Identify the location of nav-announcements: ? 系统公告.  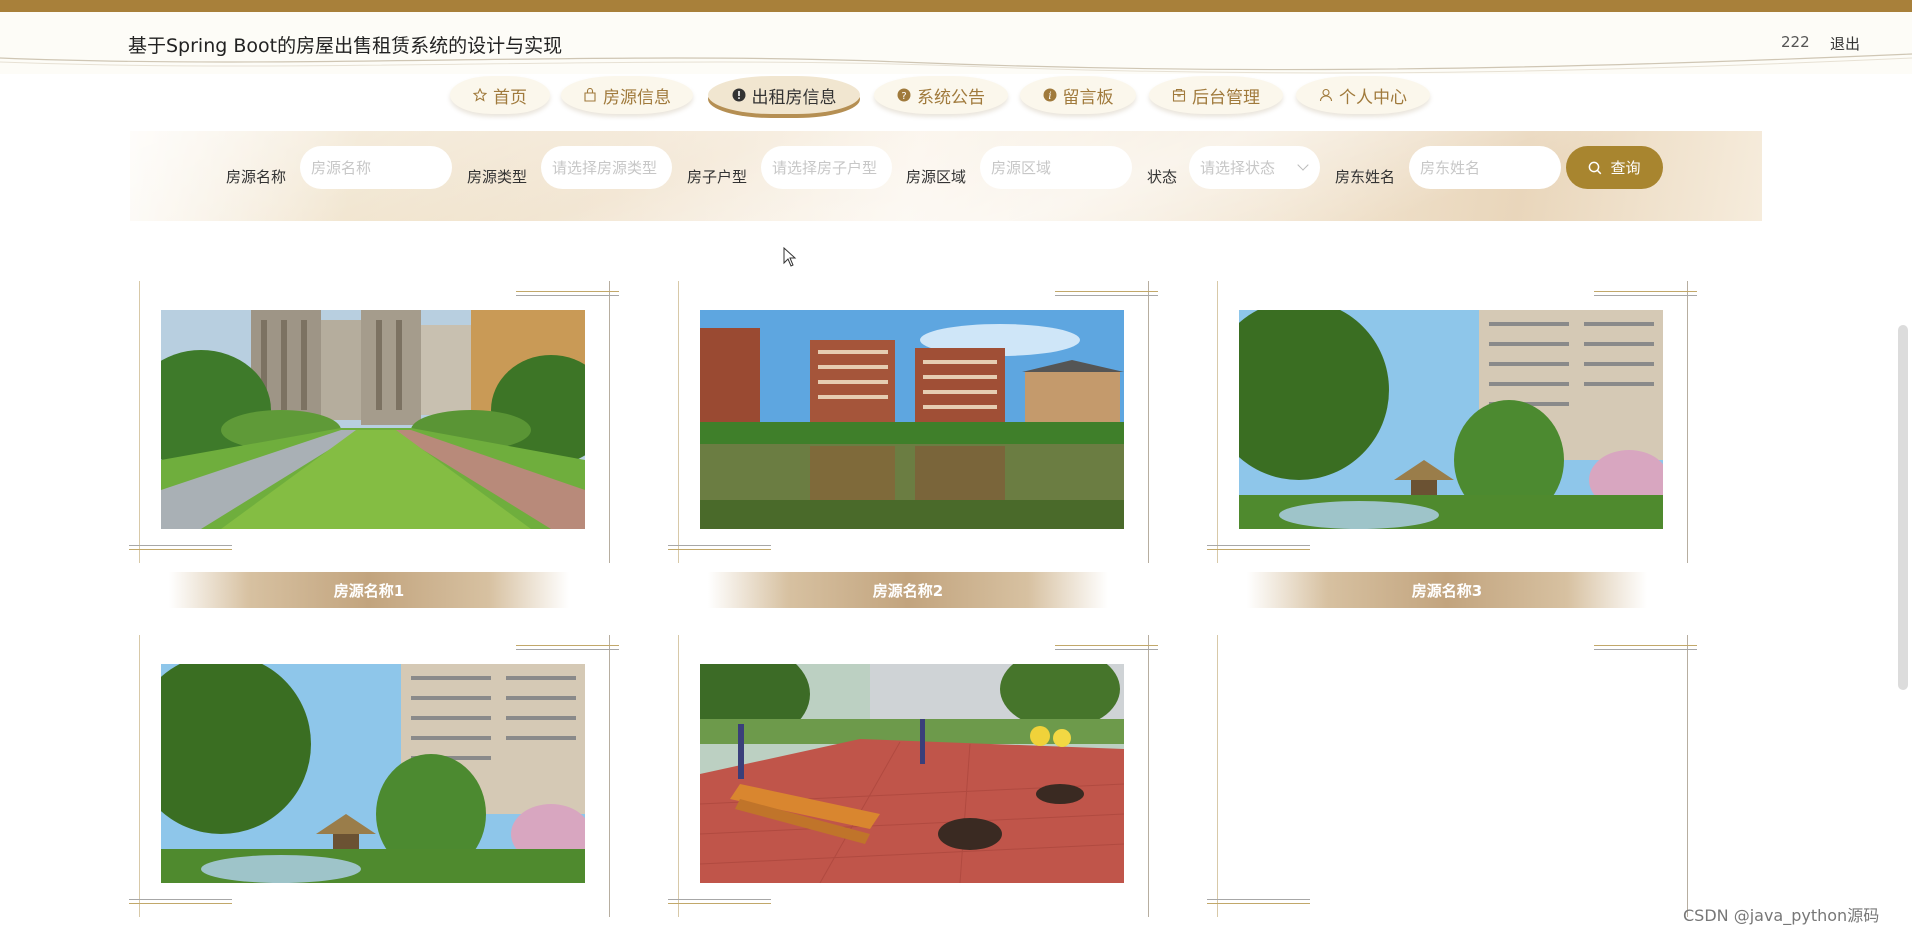
(941, 95).